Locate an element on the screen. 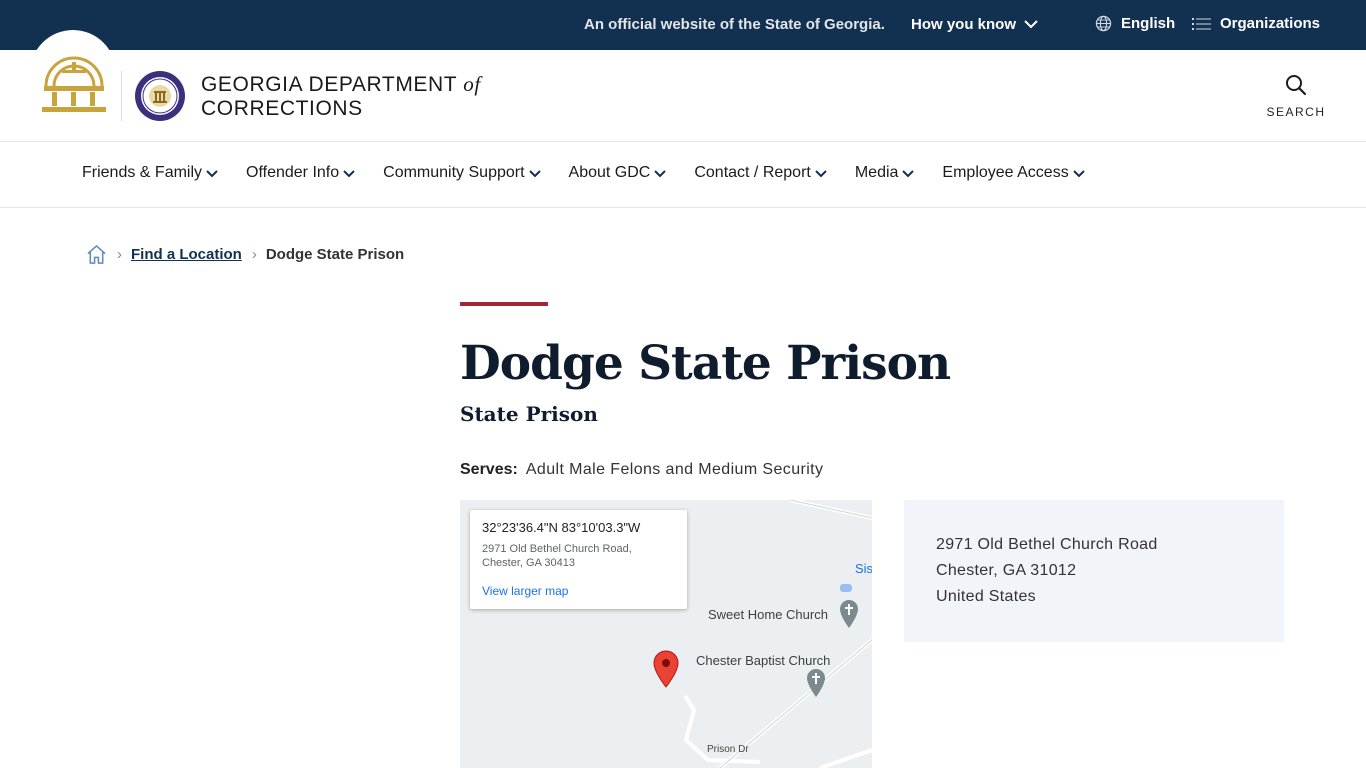  nav-item-label: About GDC is located at coordinates (609, 172).